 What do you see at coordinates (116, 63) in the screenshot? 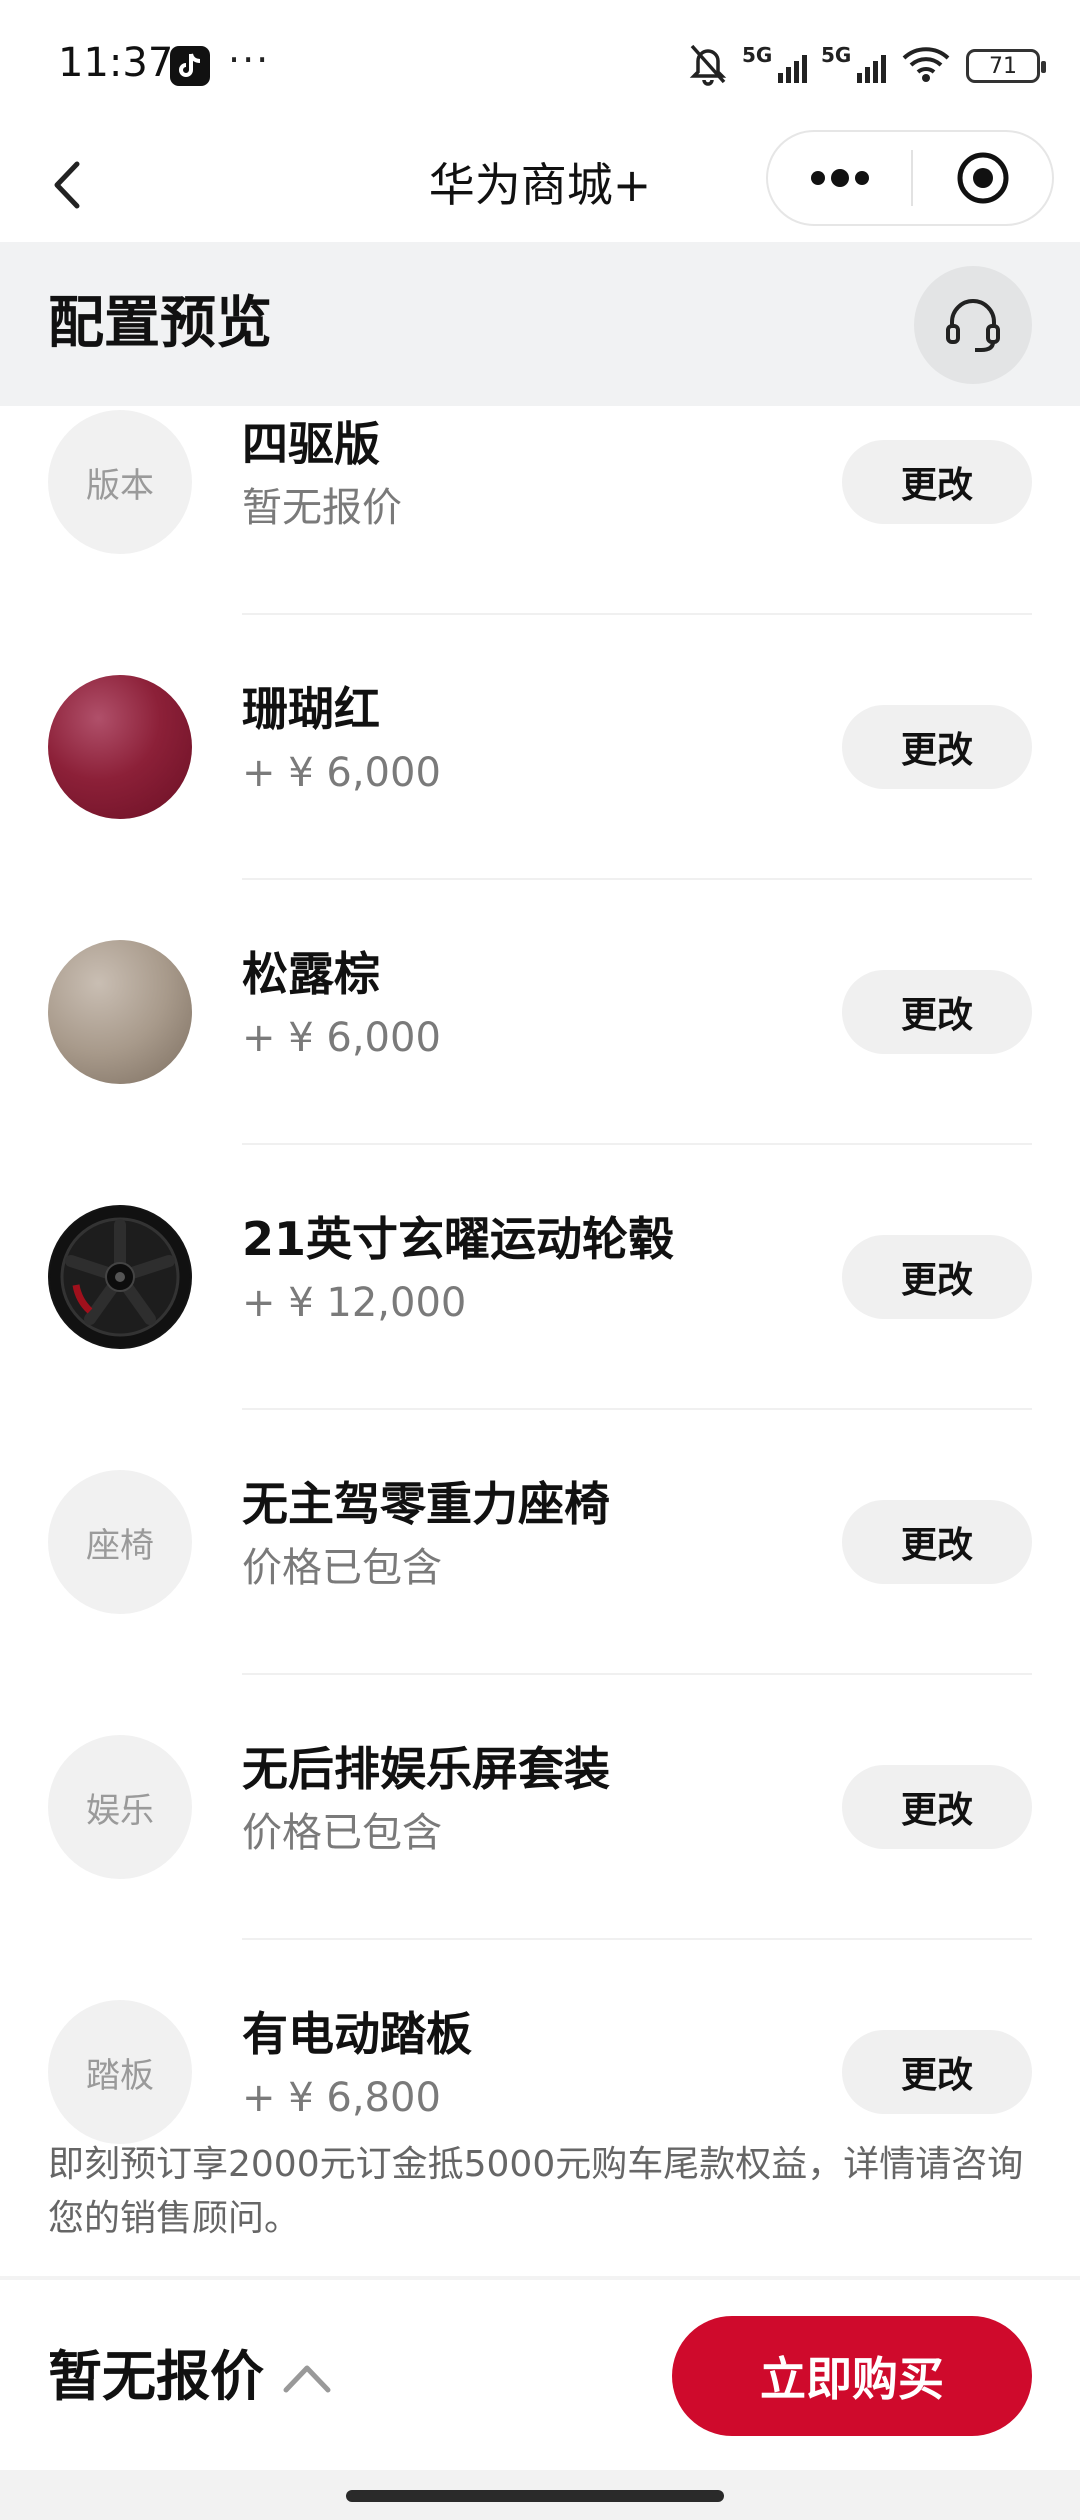
I see `status-time: 11:37` at bounding box center [116, 63].